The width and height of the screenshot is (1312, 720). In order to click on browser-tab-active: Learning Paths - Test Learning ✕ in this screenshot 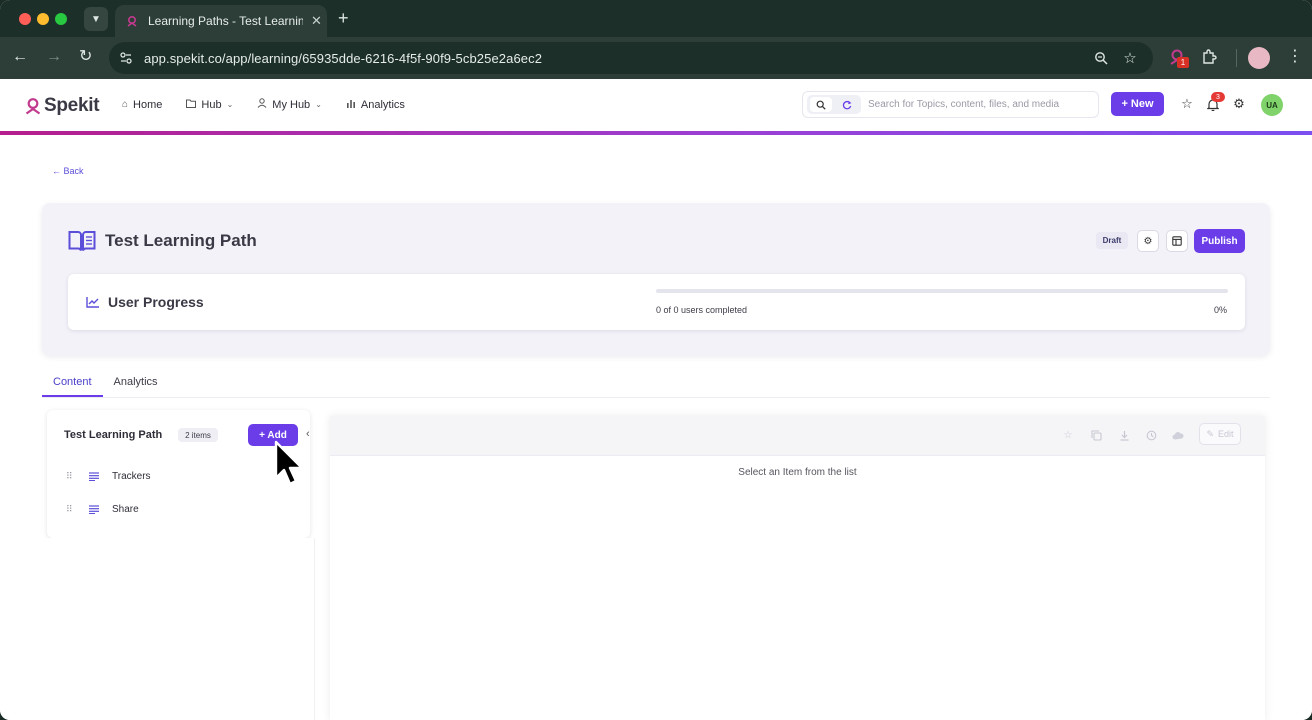, I will do `click(221, 21)`.